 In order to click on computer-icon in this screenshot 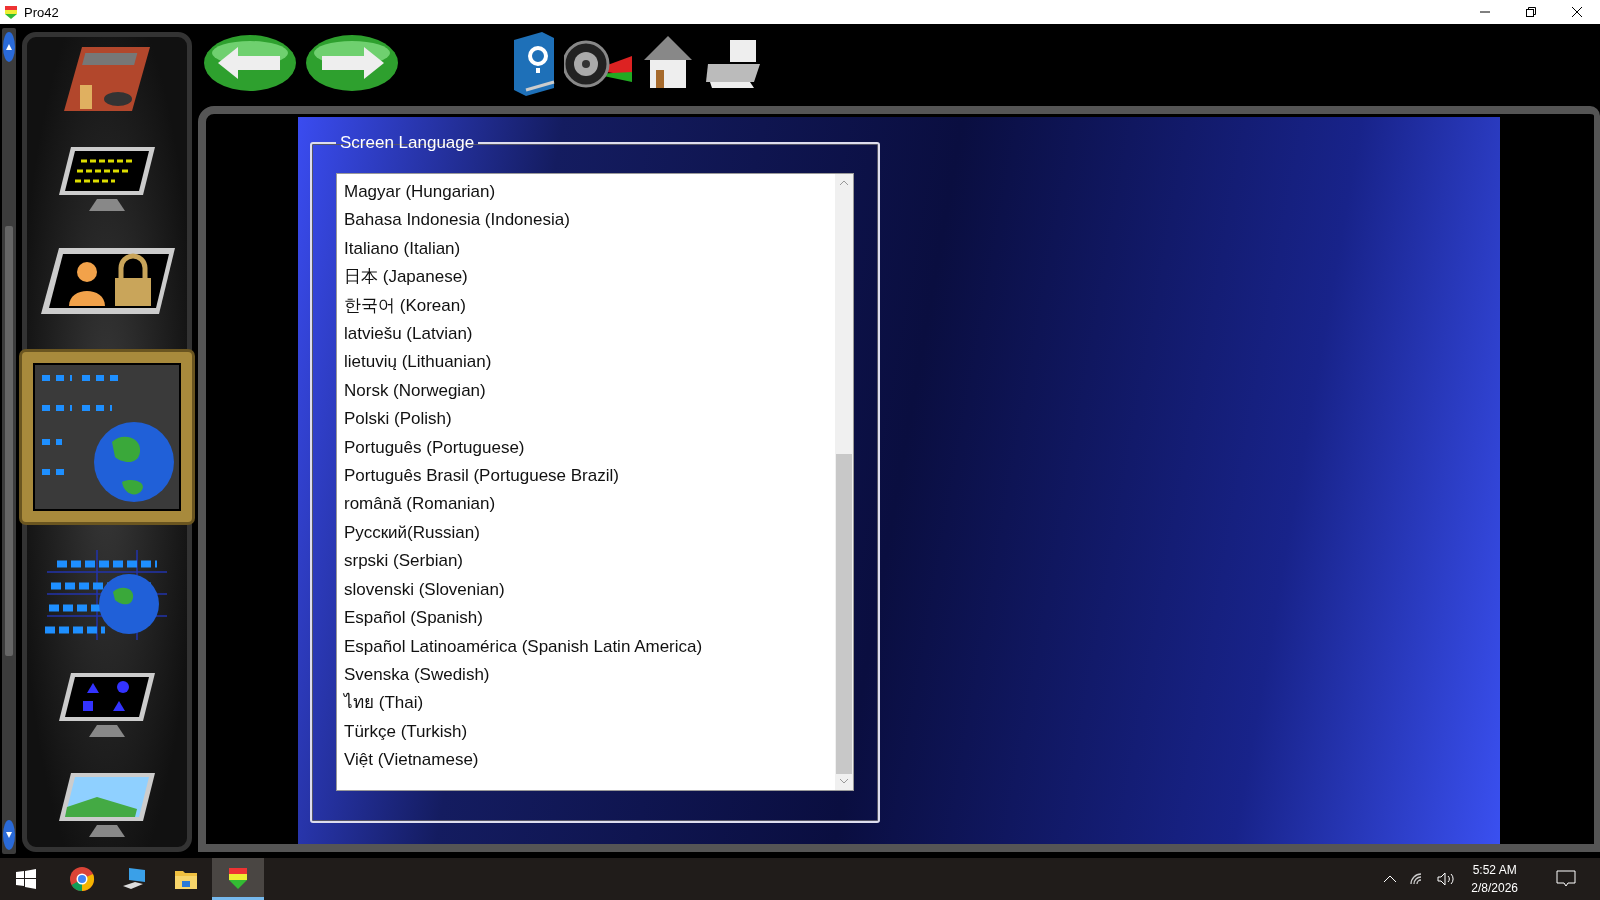, I will do `click(134, 879)`.